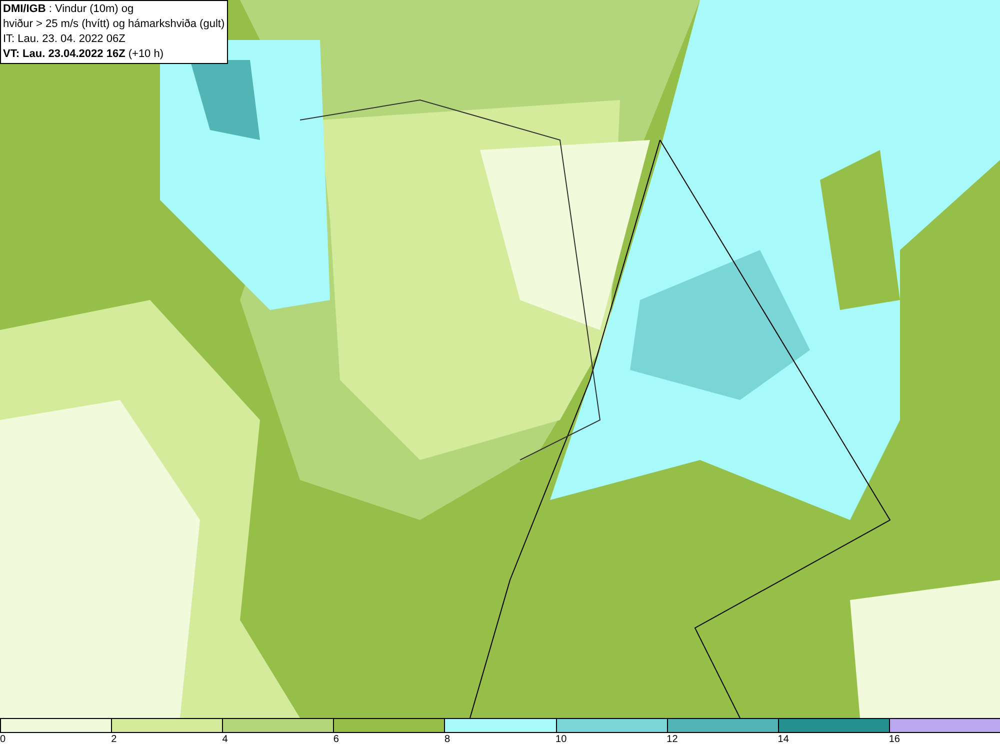 Image resolution: width=1000 pixels, height=747 pixels. What do you see at coordinates (447, 739) in the screenshot?
I see `legend-tick-label: 8` at bounding box center [447, 739].